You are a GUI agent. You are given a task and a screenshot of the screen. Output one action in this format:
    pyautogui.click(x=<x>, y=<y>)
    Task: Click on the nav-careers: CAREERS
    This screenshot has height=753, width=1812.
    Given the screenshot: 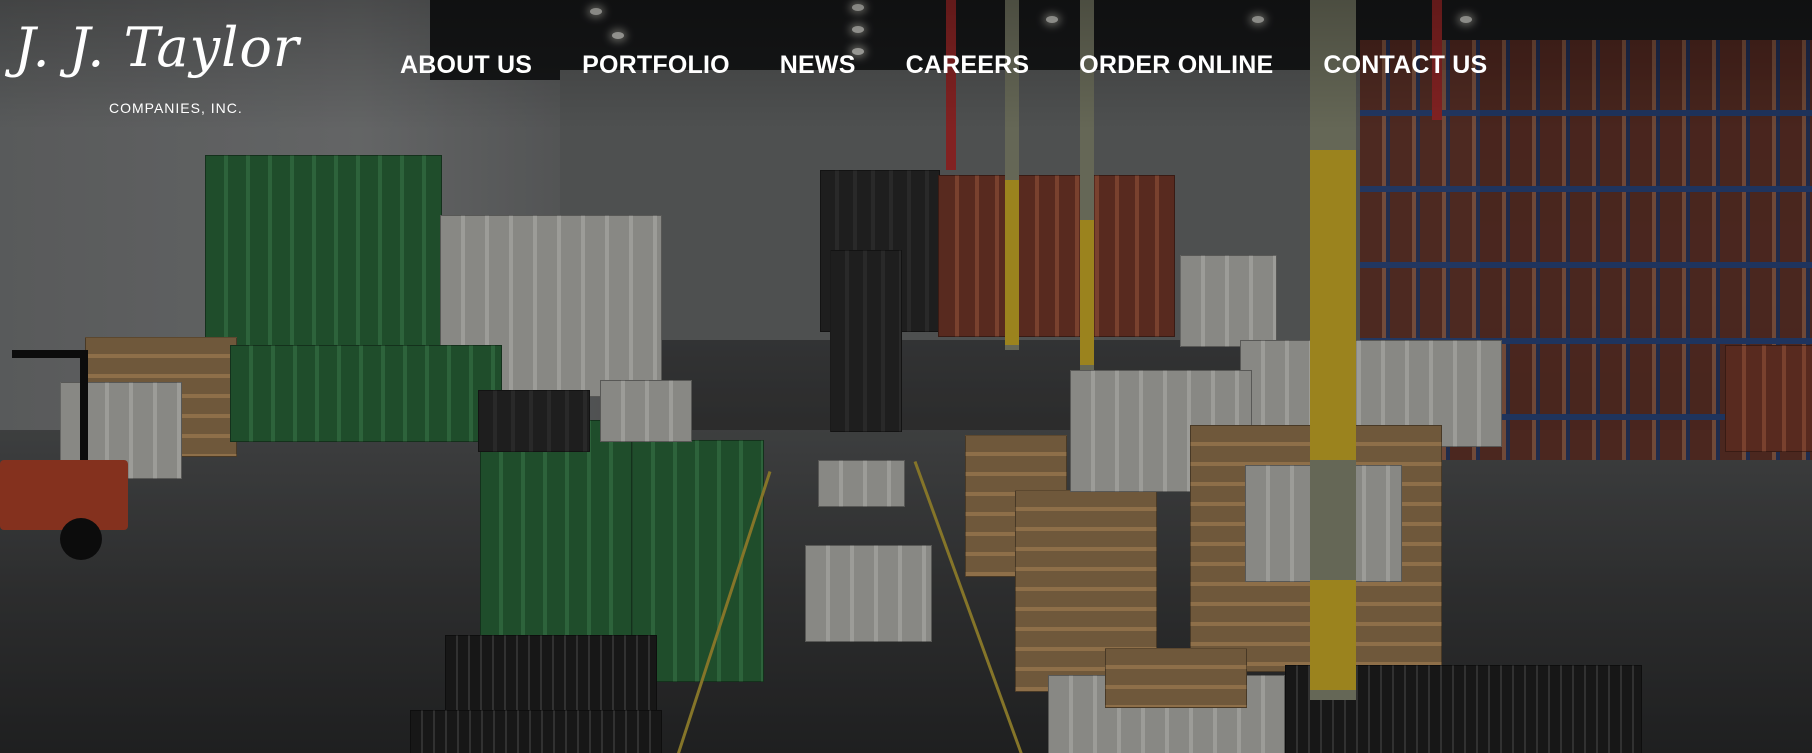 What is the action you would take?
    pyautogui.click(x=968, y=65)
    